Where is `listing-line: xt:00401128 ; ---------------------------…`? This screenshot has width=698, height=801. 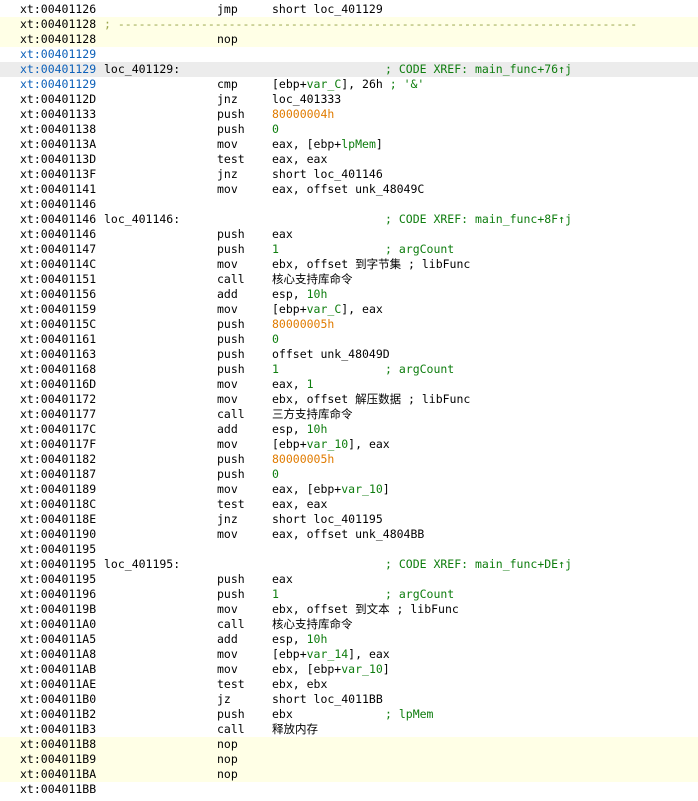
listing-line: xt:00401128 ; ---------------------------… is located at coordinates (349, 24).